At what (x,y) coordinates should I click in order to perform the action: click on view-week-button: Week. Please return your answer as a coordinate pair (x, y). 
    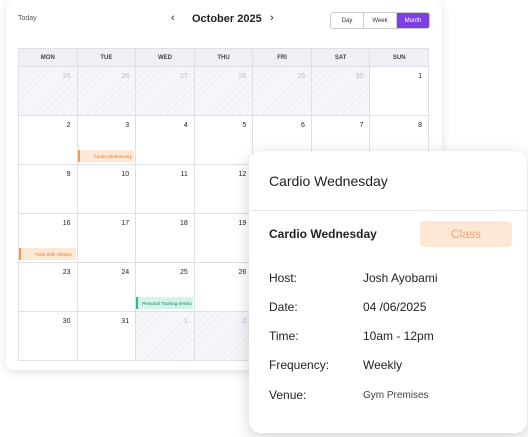
    Looking at the image, I should click on (380, 20).